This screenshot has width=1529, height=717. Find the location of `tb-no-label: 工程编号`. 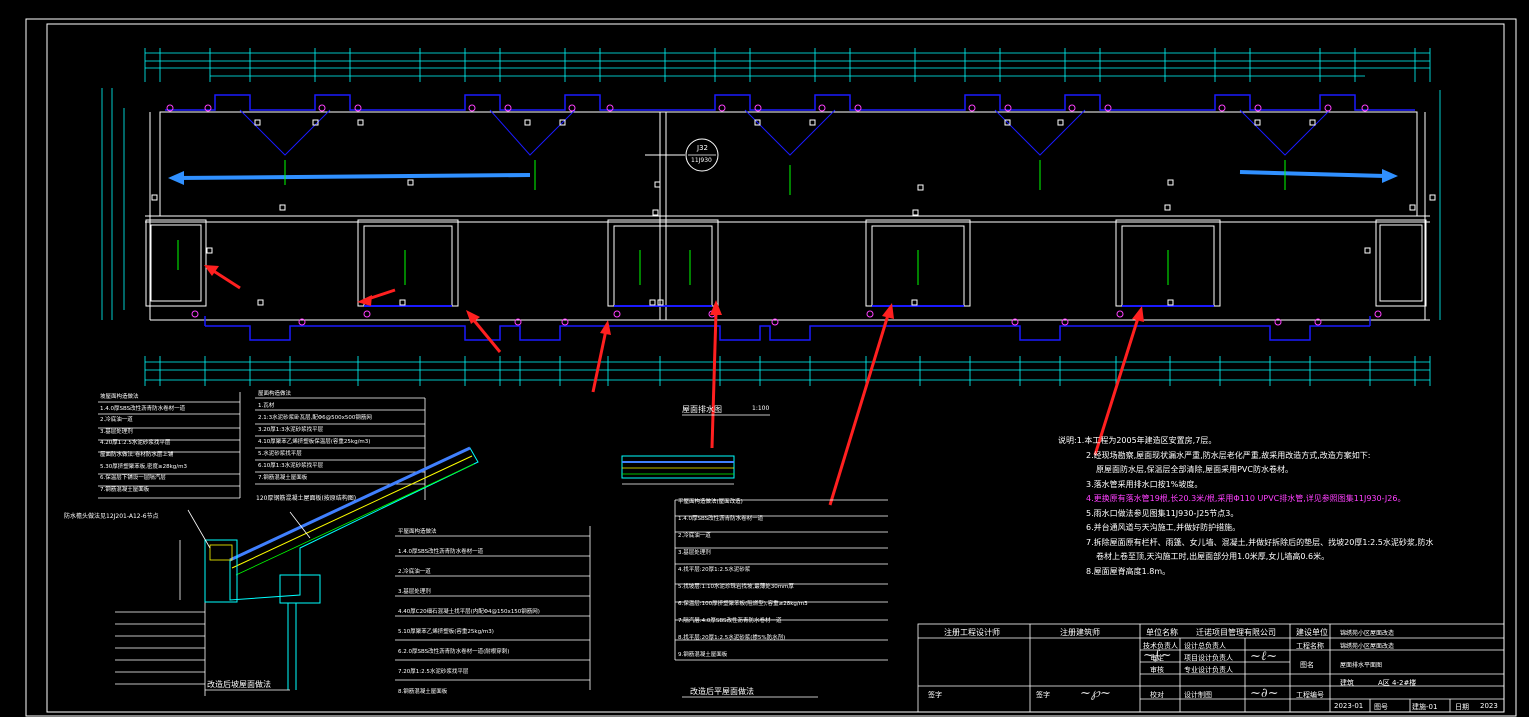

tb-no-label: 工程编号 is located at coordinates (1310, 695).